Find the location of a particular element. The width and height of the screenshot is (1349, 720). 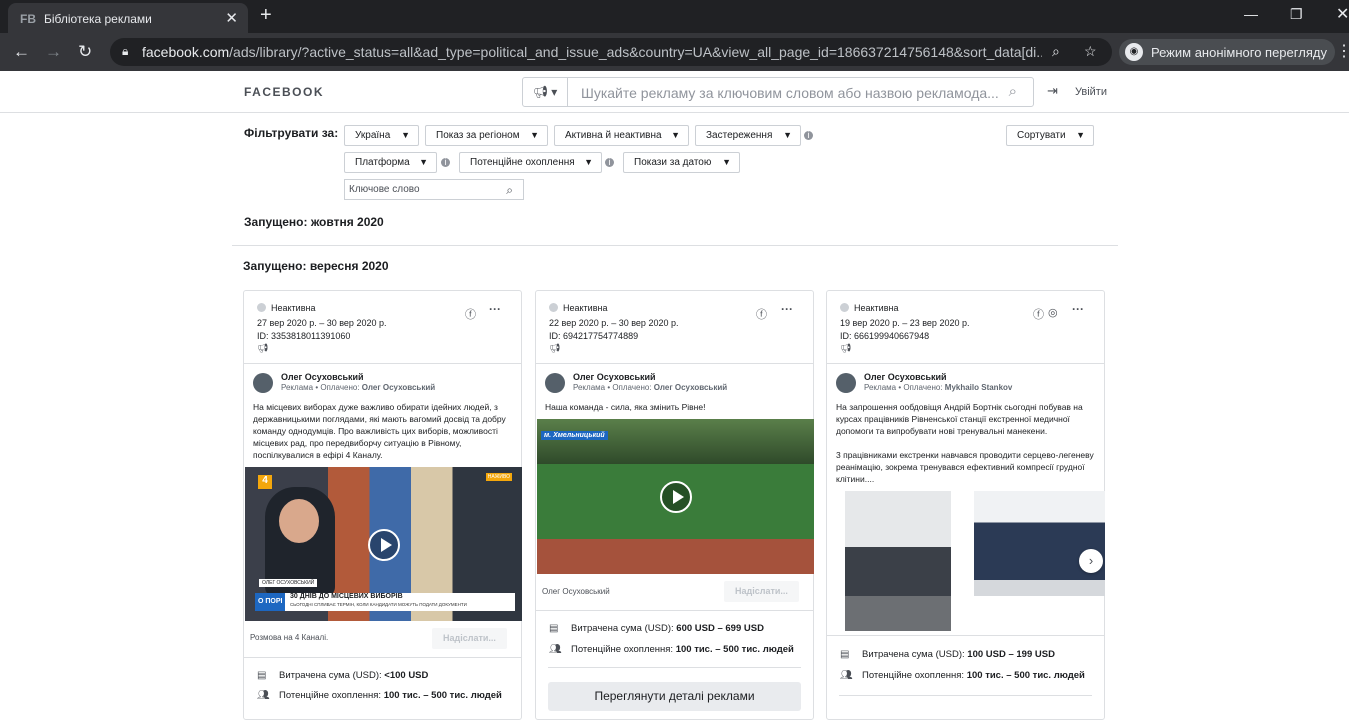

ad-id: ID: 694217754774889 is located at coordinates (594, 336).